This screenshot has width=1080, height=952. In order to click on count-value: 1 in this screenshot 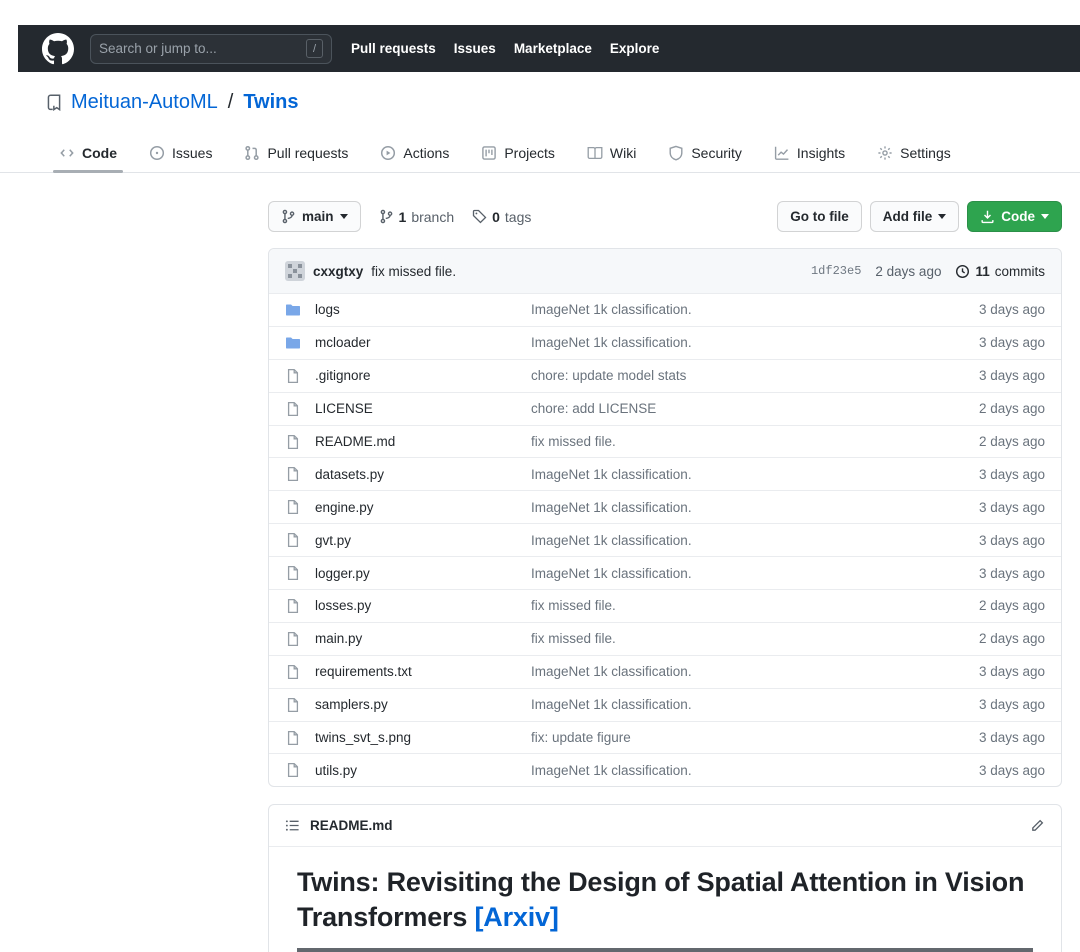, I will do `click(402, 216)`.